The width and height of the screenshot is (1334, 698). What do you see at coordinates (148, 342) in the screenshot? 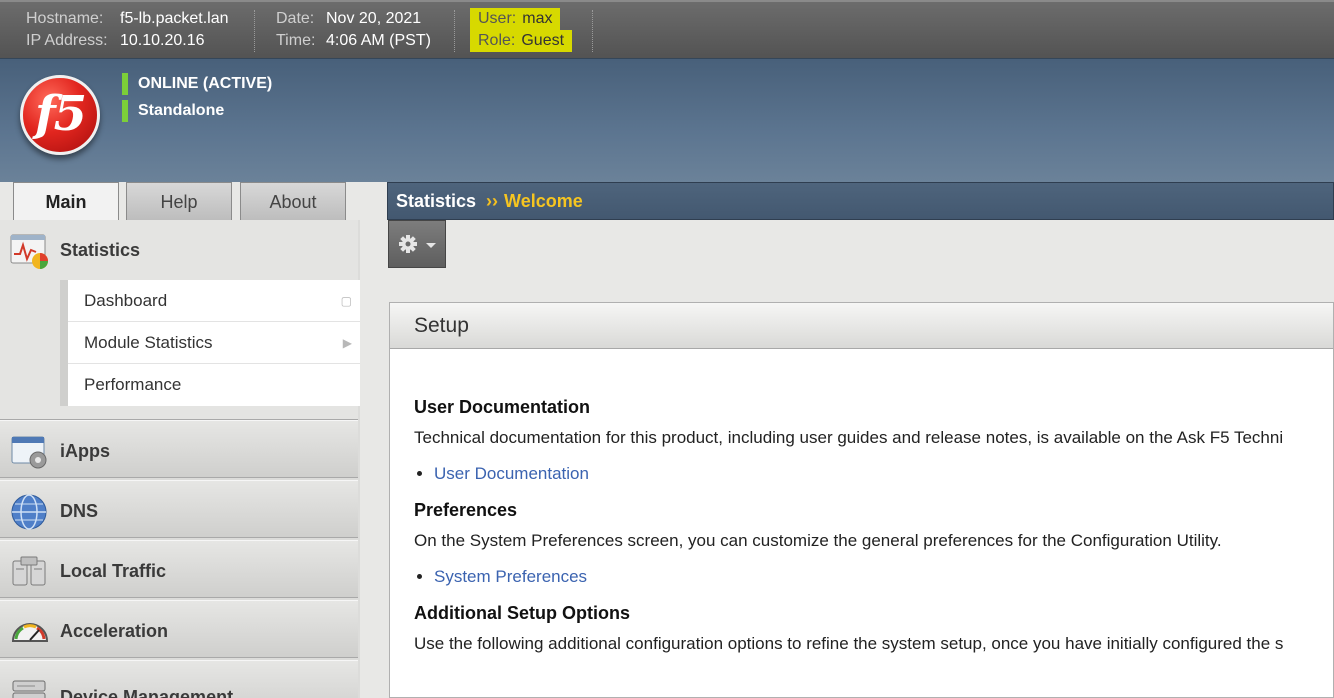
I see `submenu-item-label: Module Statistics` at bounding box center [148, 342].